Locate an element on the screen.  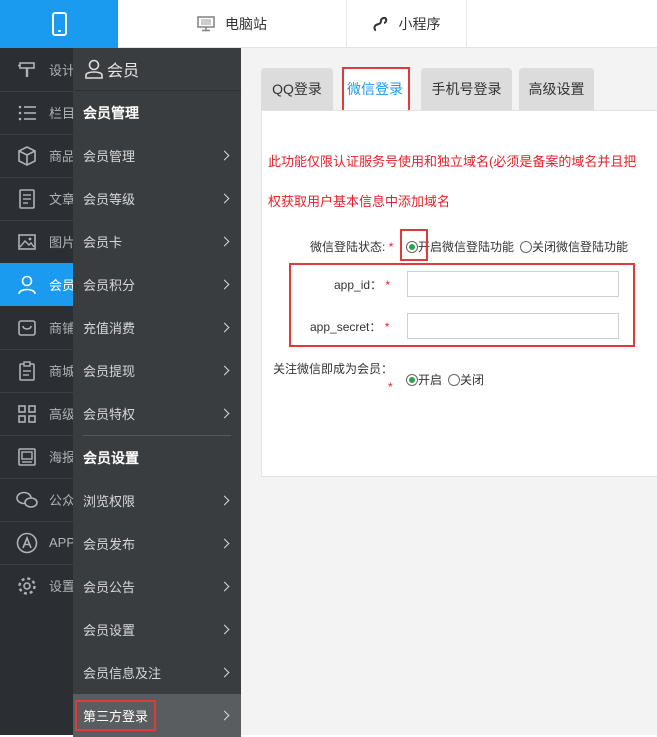
menu-item-member-points: 会员积分 is located at coordinates (157, 284).